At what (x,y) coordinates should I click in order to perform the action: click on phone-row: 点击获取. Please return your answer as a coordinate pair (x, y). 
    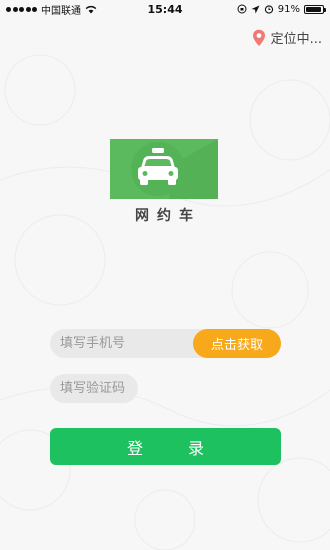
    Looking at the image, I should click on (165, 343).